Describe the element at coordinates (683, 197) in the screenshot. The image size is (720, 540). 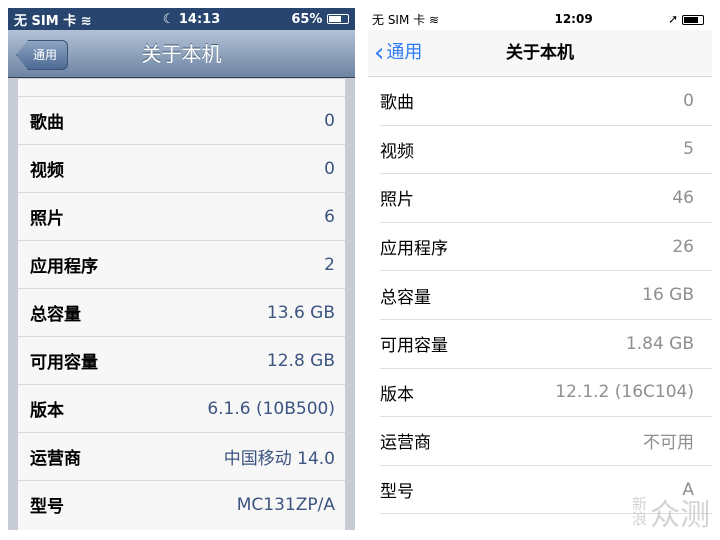
I see `row-value: 46` at that location.